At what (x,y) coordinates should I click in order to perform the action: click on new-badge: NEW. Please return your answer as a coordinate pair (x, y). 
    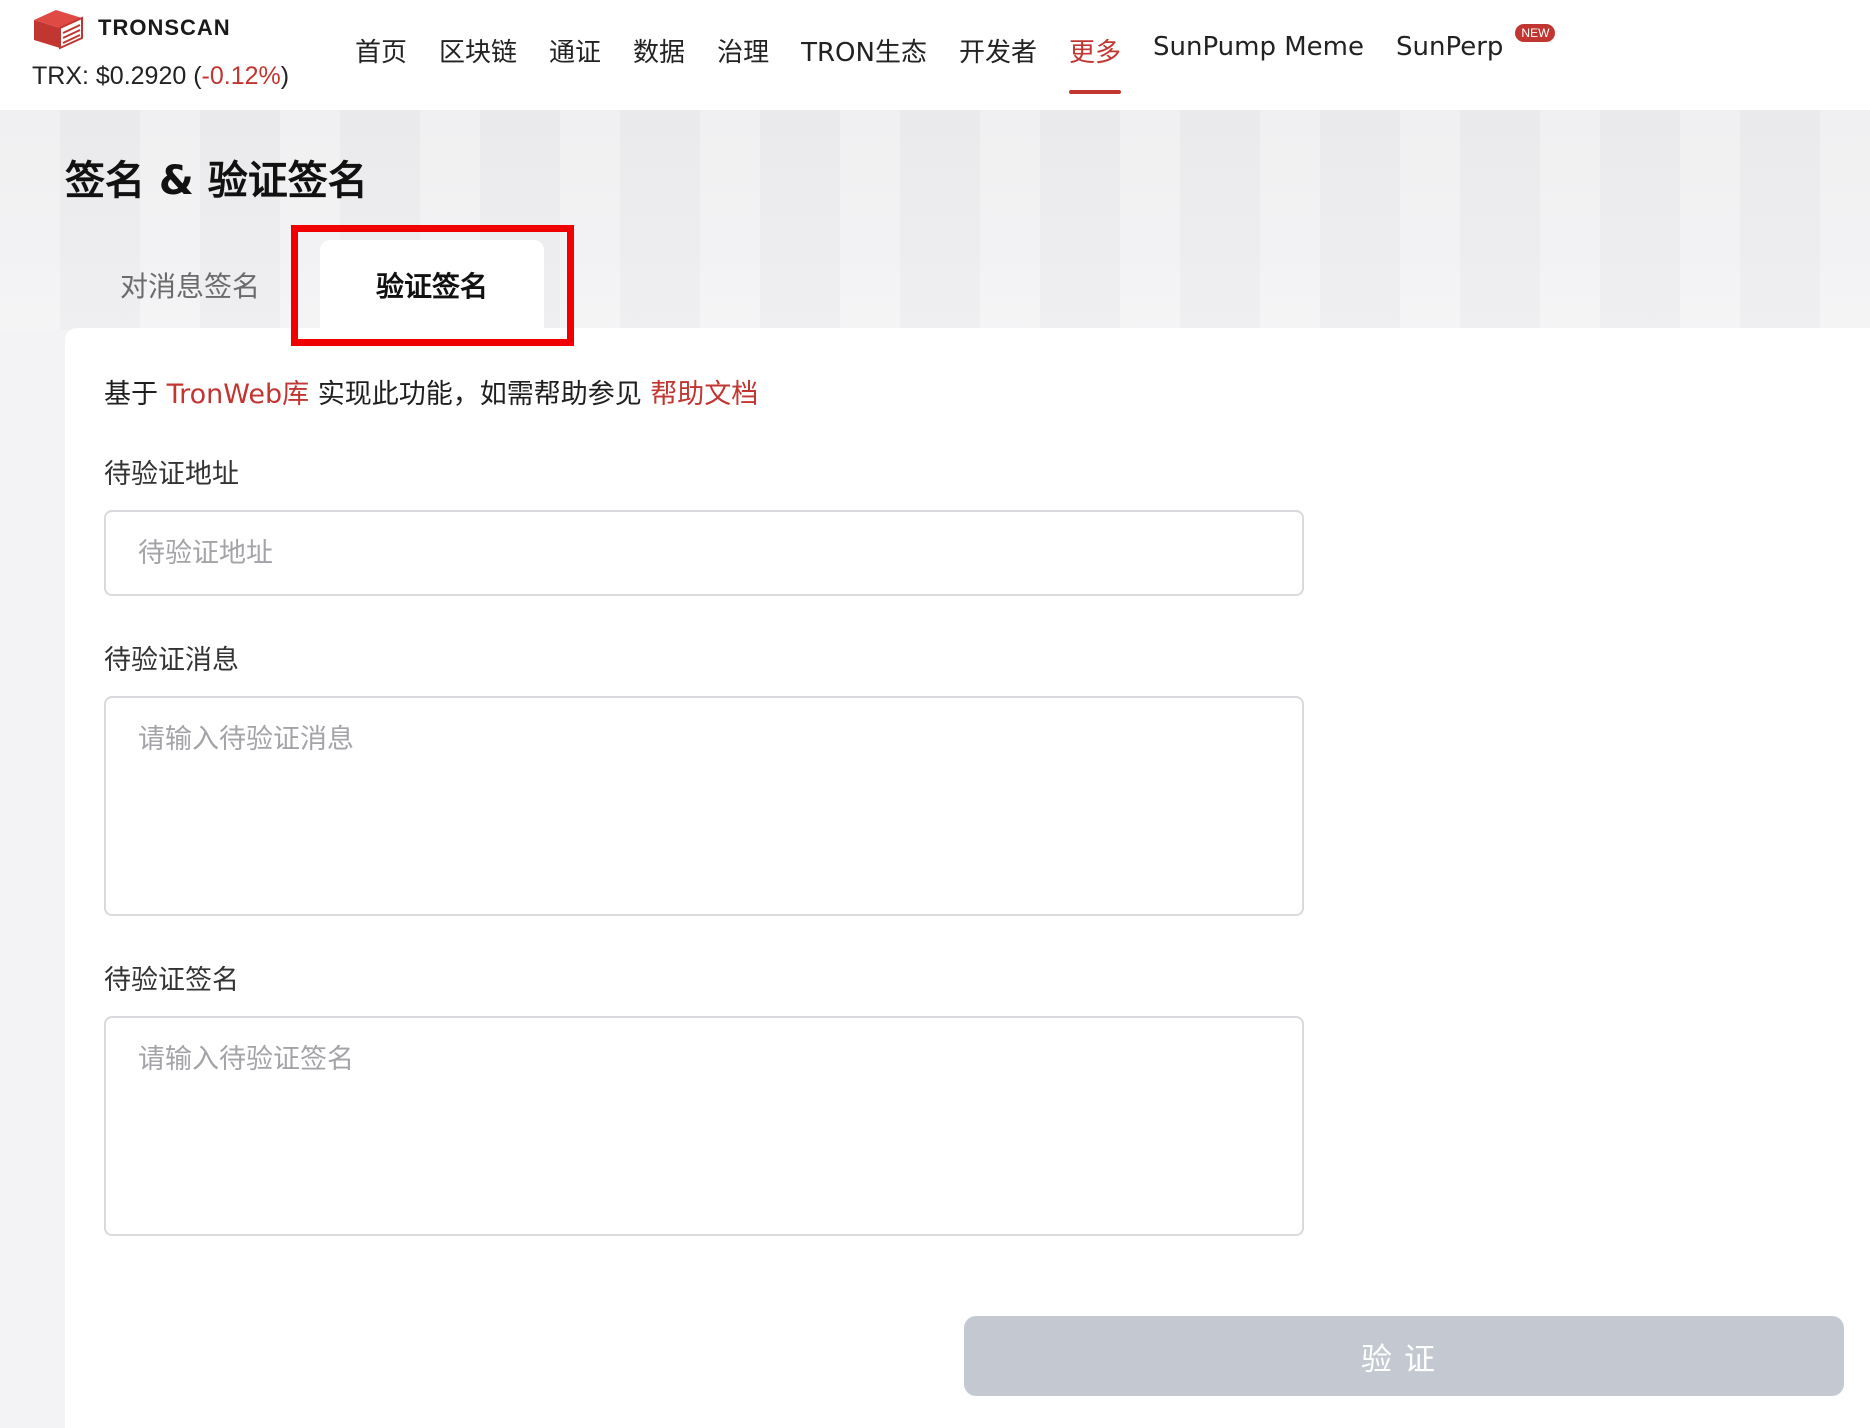
    Looking at the image, I should click on (1535, 33).